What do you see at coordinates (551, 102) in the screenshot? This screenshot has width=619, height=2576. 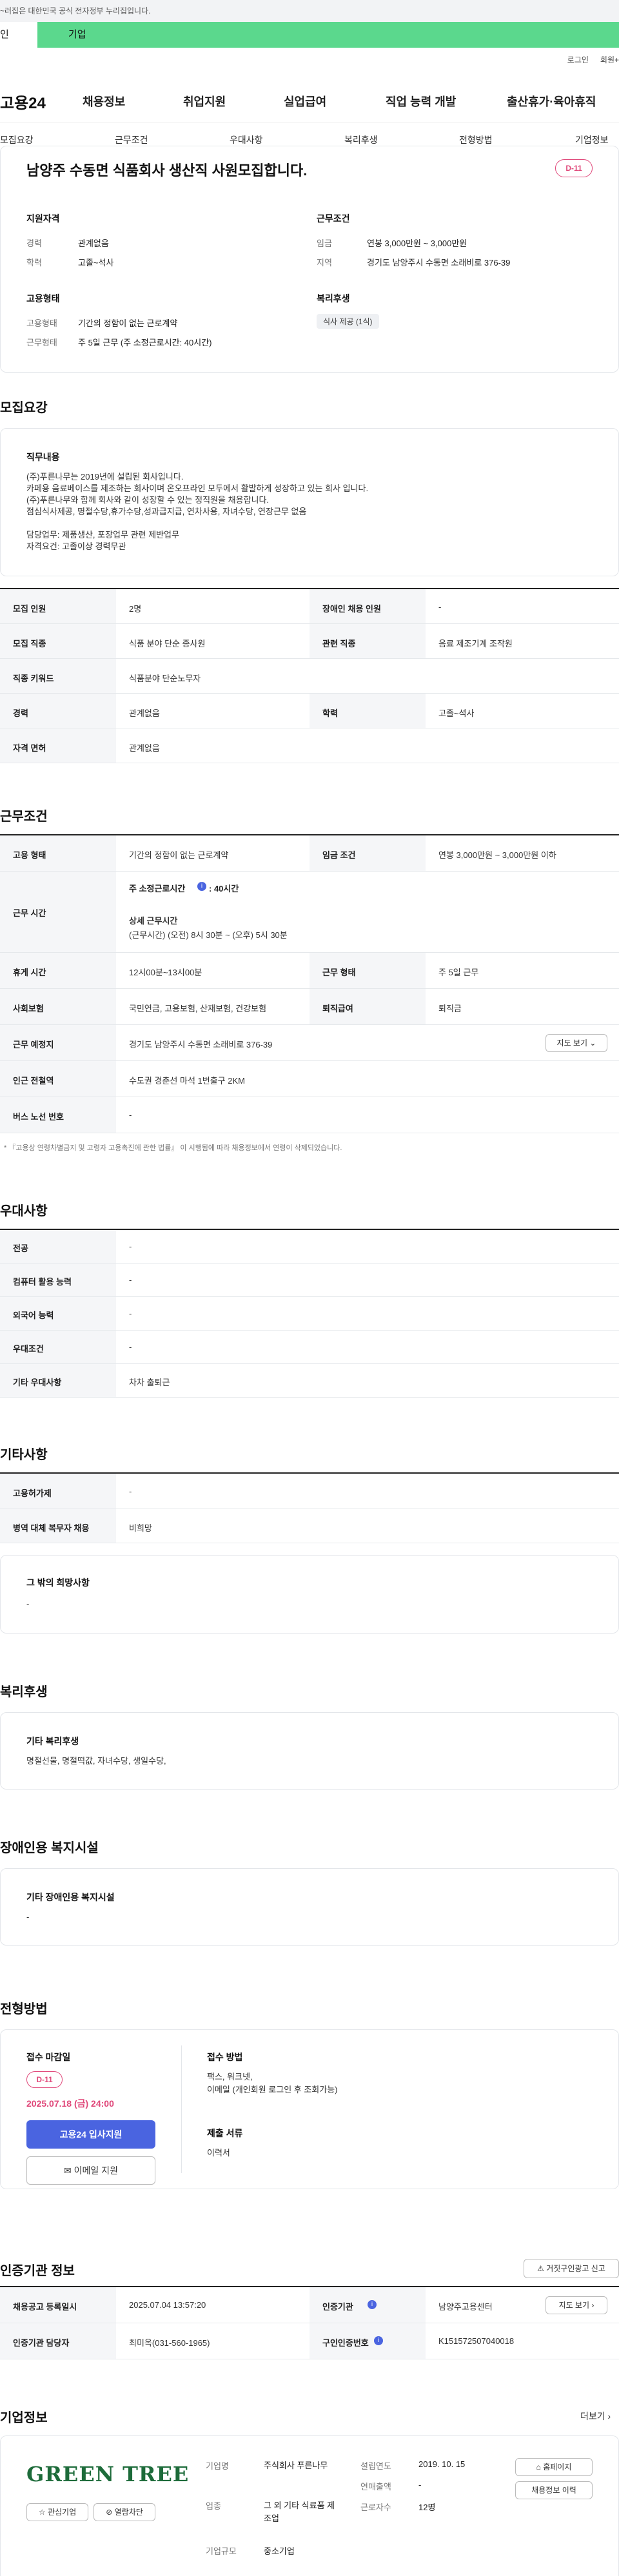 I see `nav-parental-leave: 출산휴가·육아휴직` at bounding box center [551, 102].